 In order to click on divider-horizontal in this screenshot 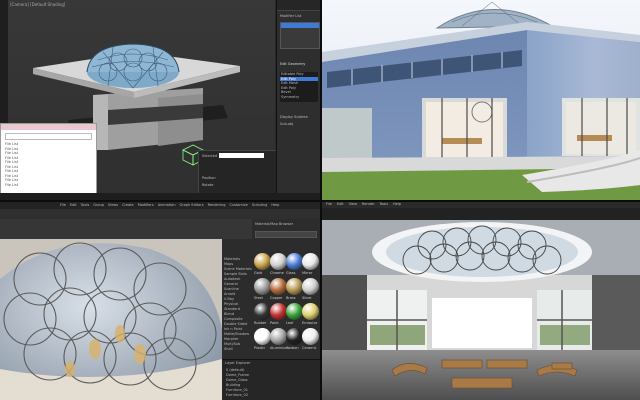, I will do `click(320, 201)`.